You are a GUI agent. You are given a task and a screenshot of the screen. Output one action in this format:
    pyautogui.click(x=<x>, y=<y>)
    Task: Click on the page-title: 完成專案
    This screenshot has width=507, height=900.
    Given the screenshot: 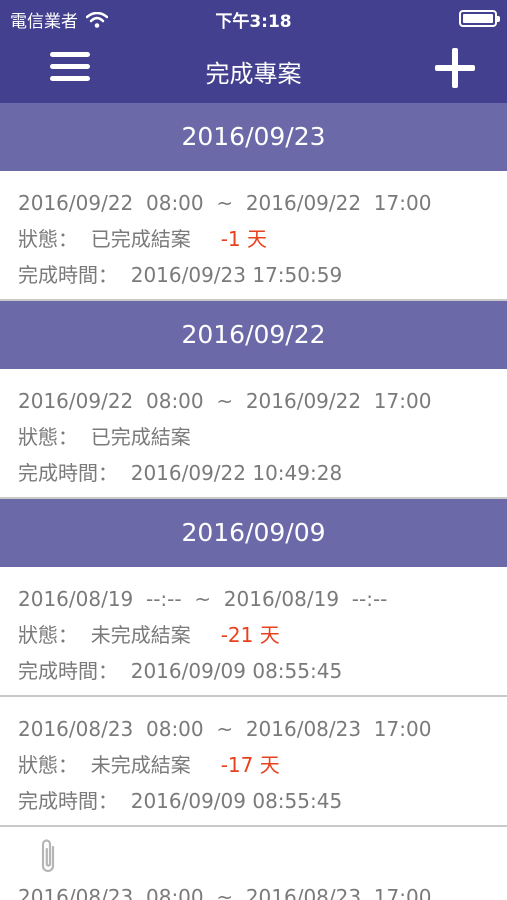 What is the action you would take?
    pyautogui.click(x=253, y=74)
    